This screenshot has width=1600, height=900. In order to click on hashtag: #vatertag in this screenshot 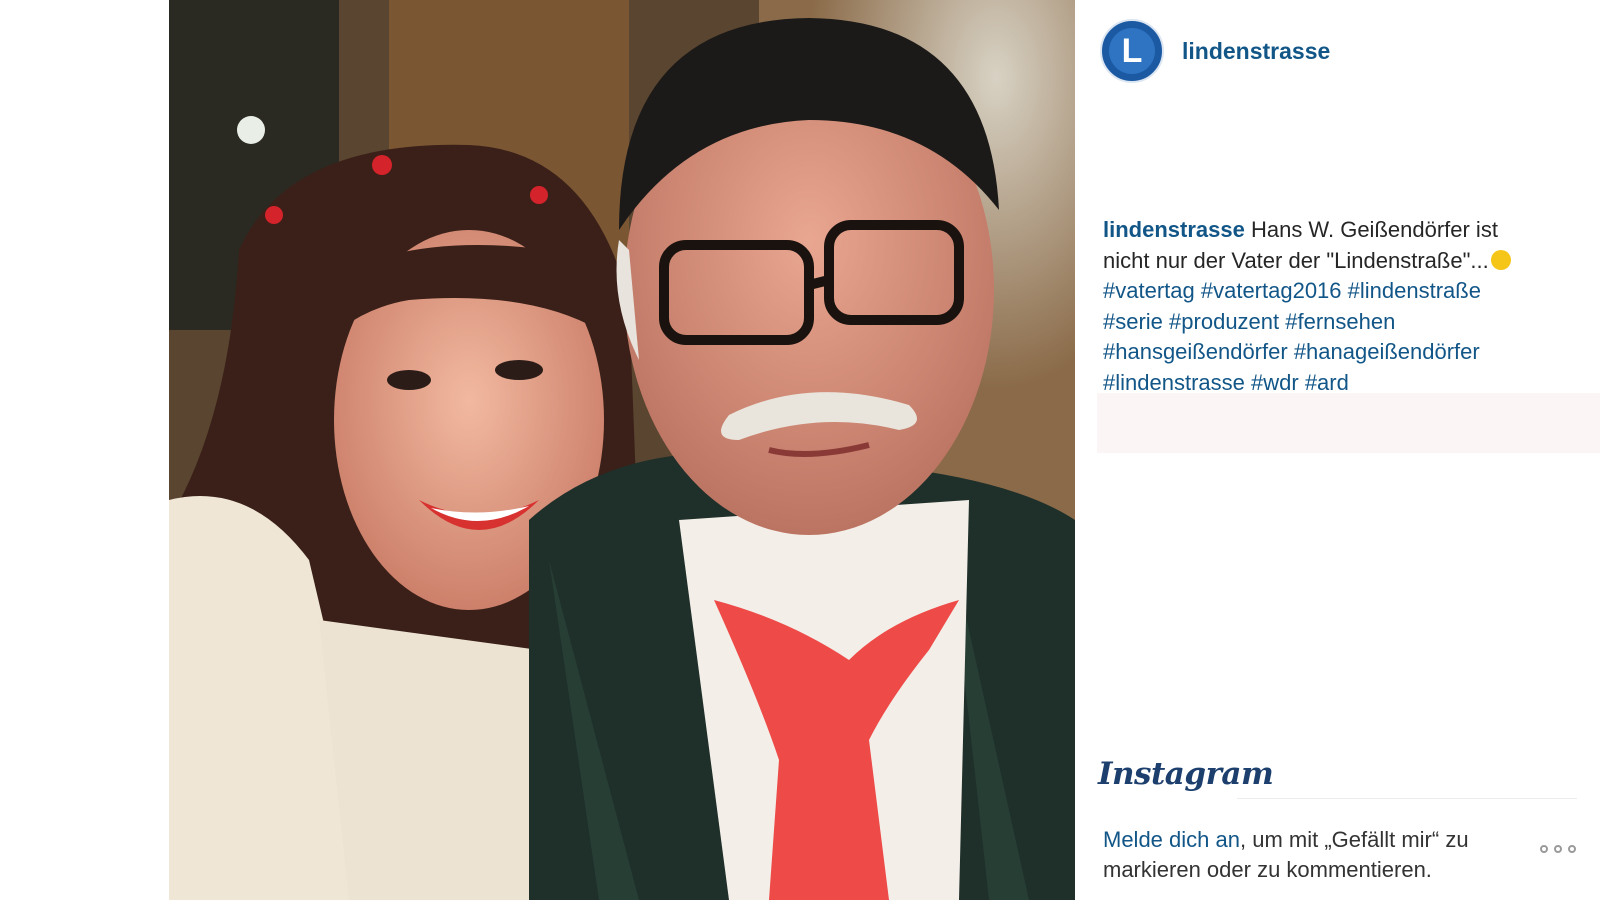, I will do `click(1149, 290)`.